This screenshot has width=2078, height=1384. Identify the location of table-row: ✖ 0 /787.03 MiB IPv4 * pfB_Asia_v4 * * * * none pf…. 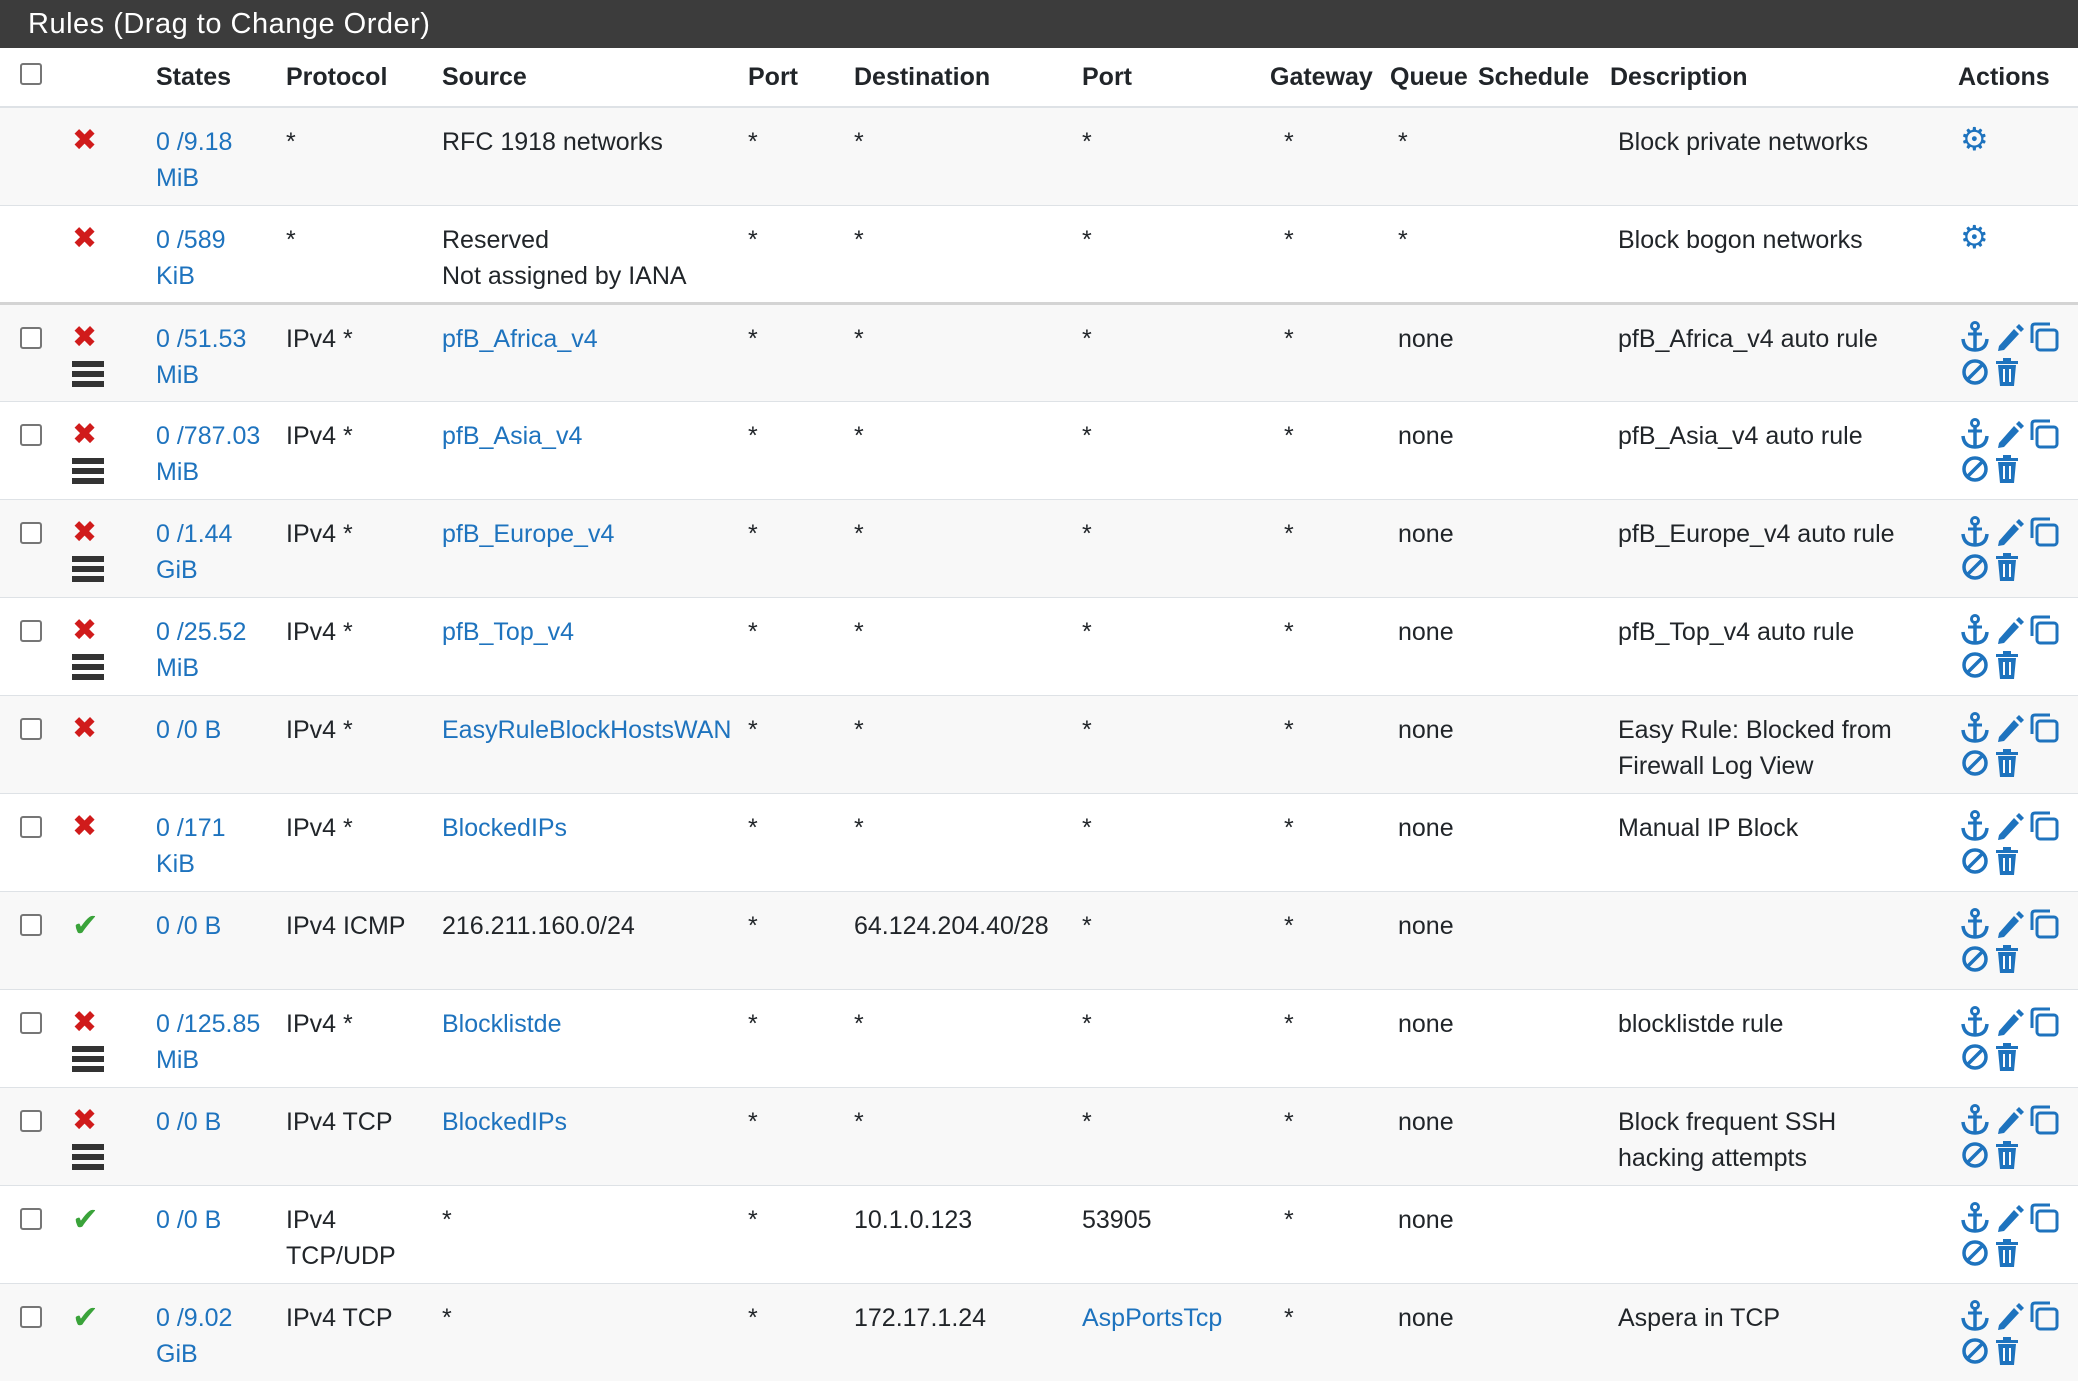
(1039, 449).